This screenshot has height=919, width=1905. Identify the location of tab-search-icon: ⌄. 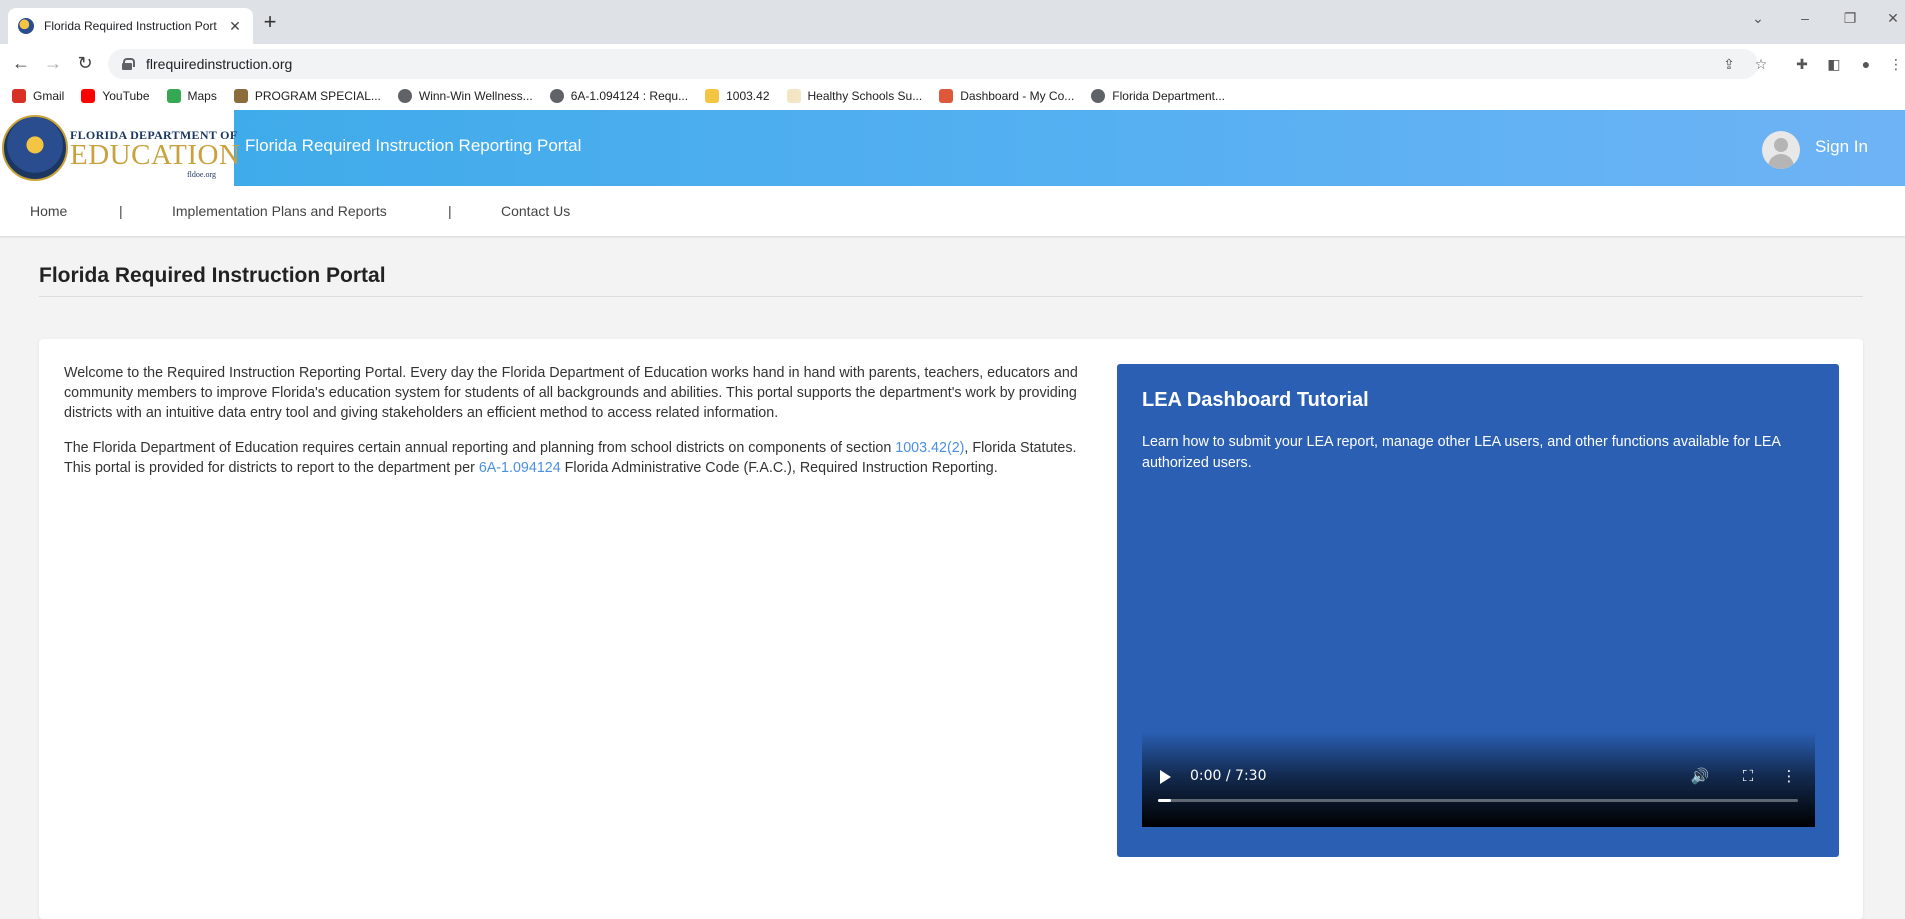
(1758, 18).